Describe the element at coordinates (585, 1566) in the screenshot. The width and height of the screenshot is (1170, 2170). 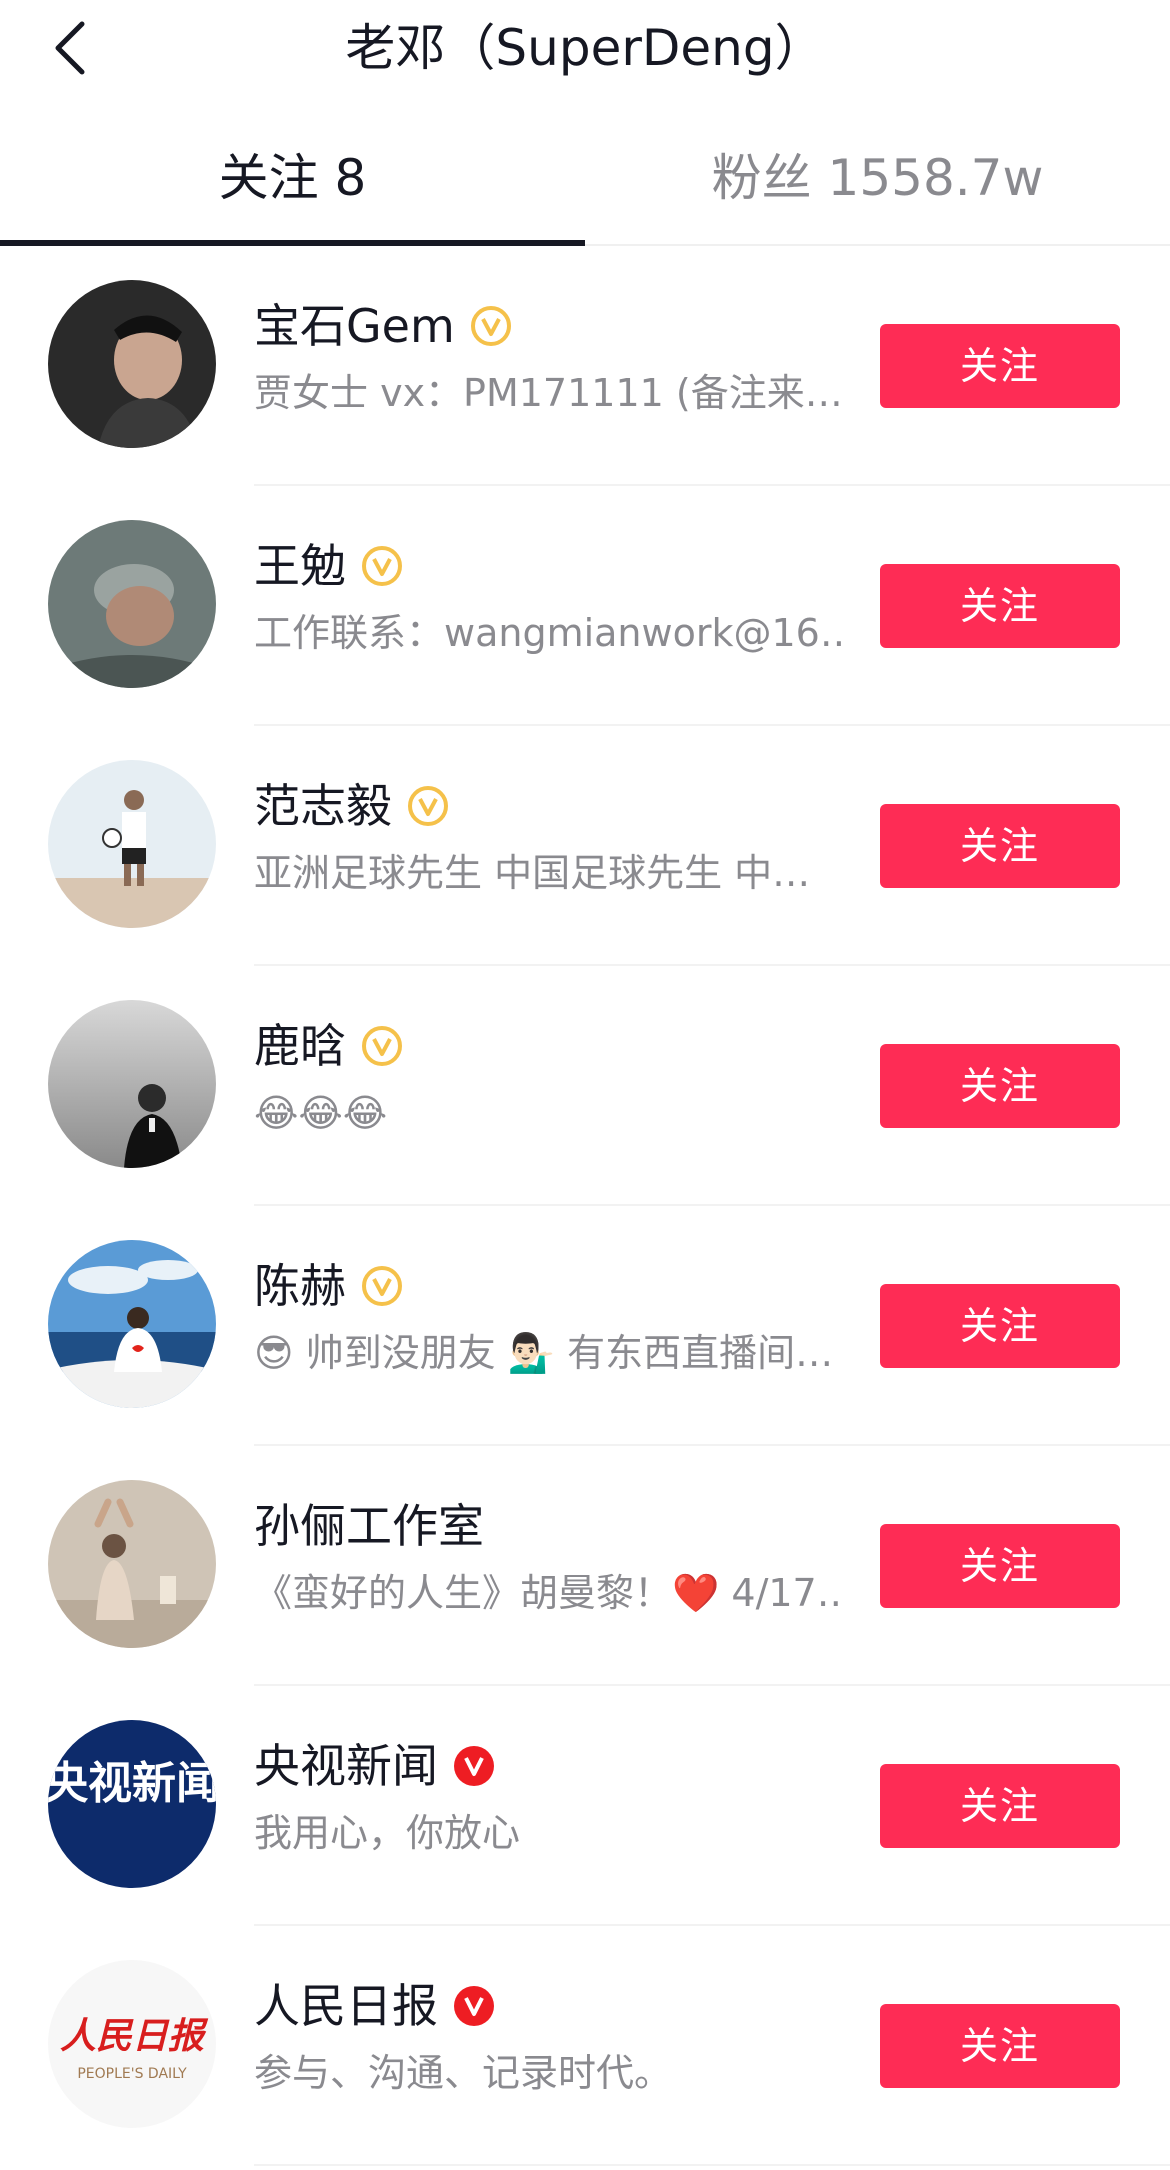
I see `list-item: 孙俪工作室 《蛮好的人生》胡曼黎！❤️ 4/17… 关注` at that location.